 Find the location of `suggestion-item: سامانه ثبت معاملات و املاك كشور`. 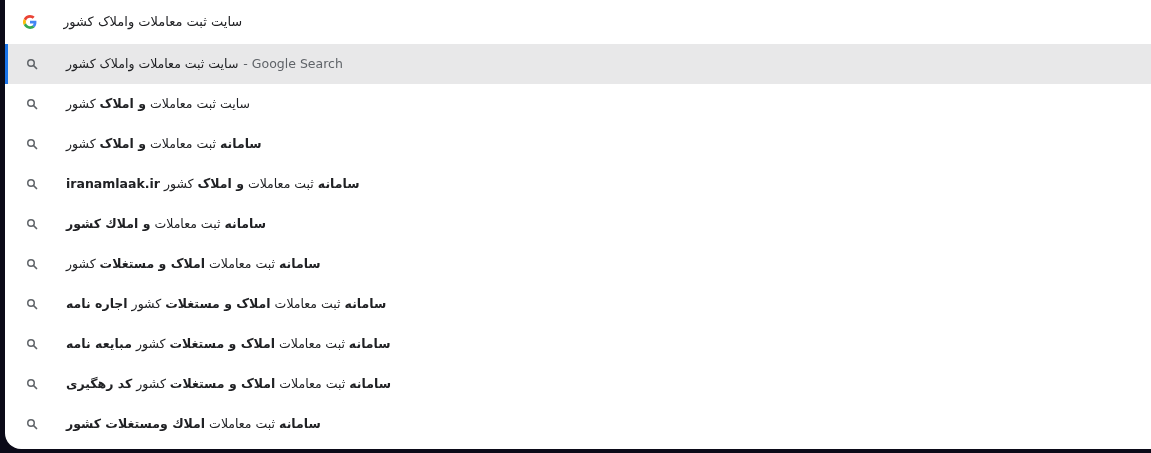

suggestion-item: سامانه ثبت معاملات و املاك كشور is located at coordinates (578, 224).